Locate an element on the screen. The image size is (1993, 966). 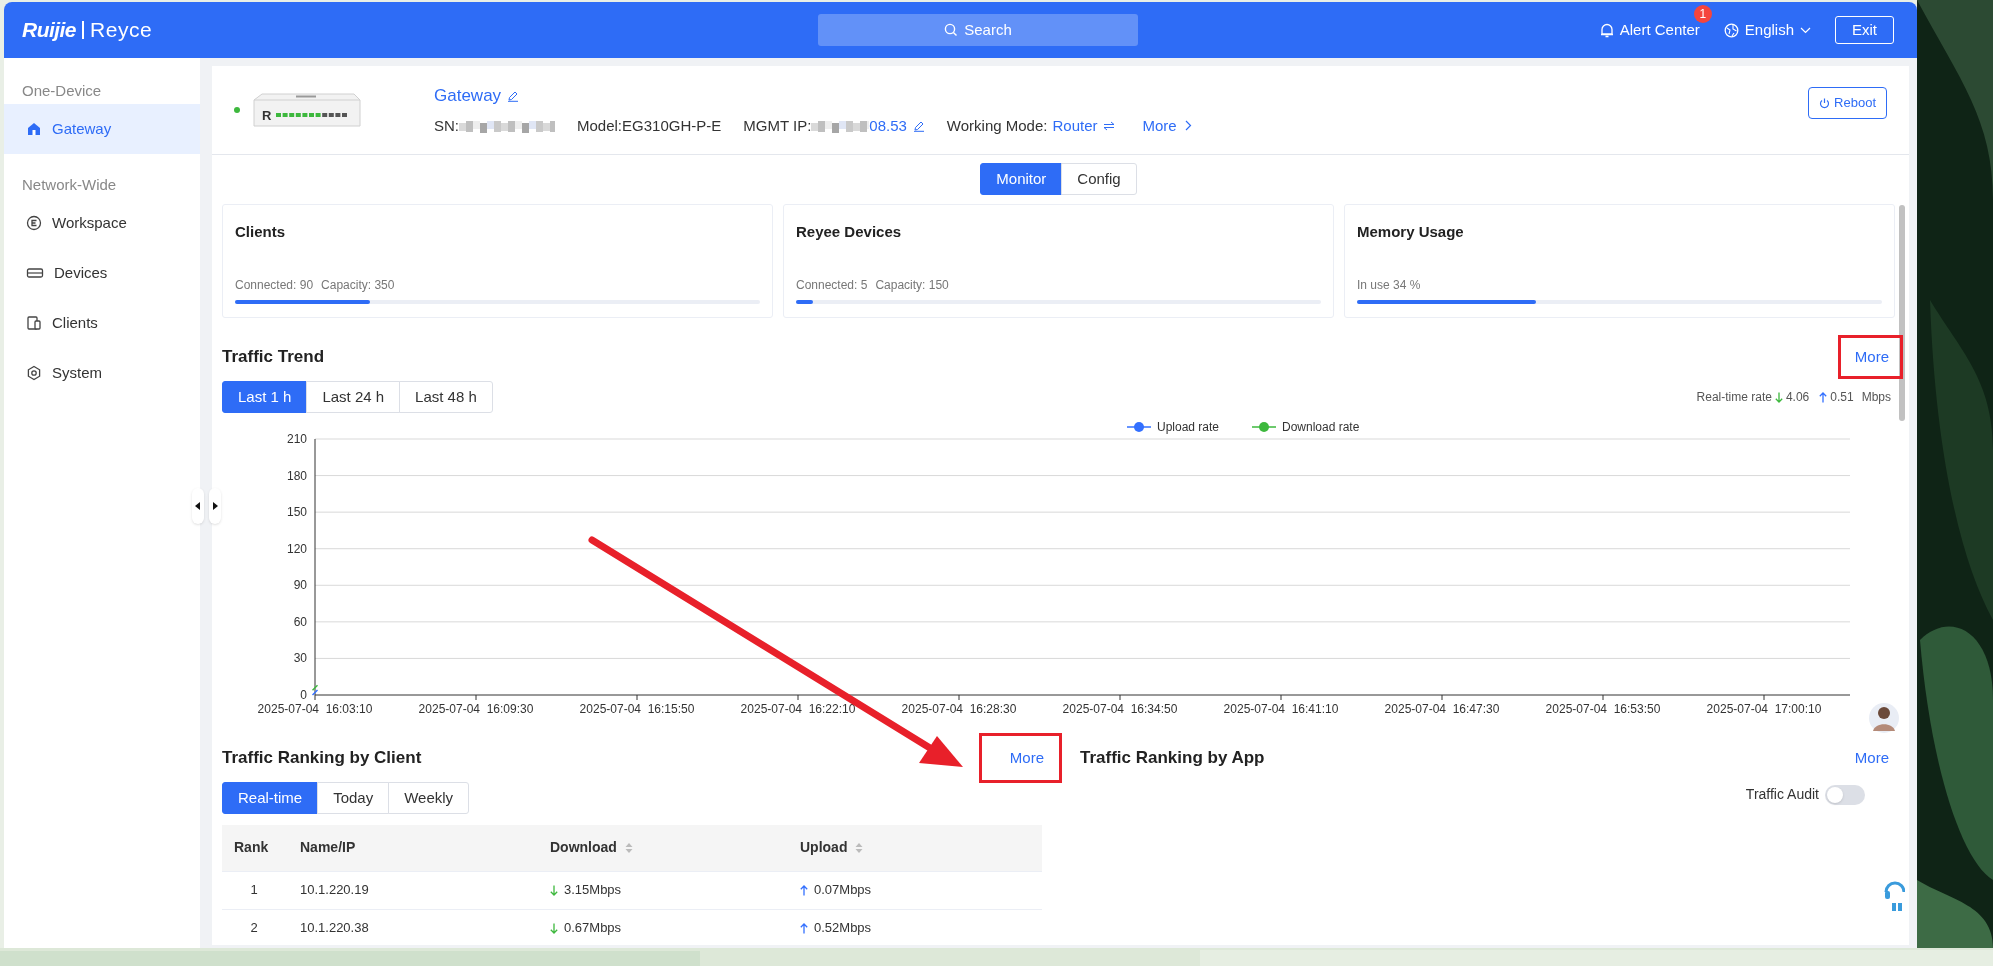
y-axis-label: 60 is located at coordinates (300, 621).